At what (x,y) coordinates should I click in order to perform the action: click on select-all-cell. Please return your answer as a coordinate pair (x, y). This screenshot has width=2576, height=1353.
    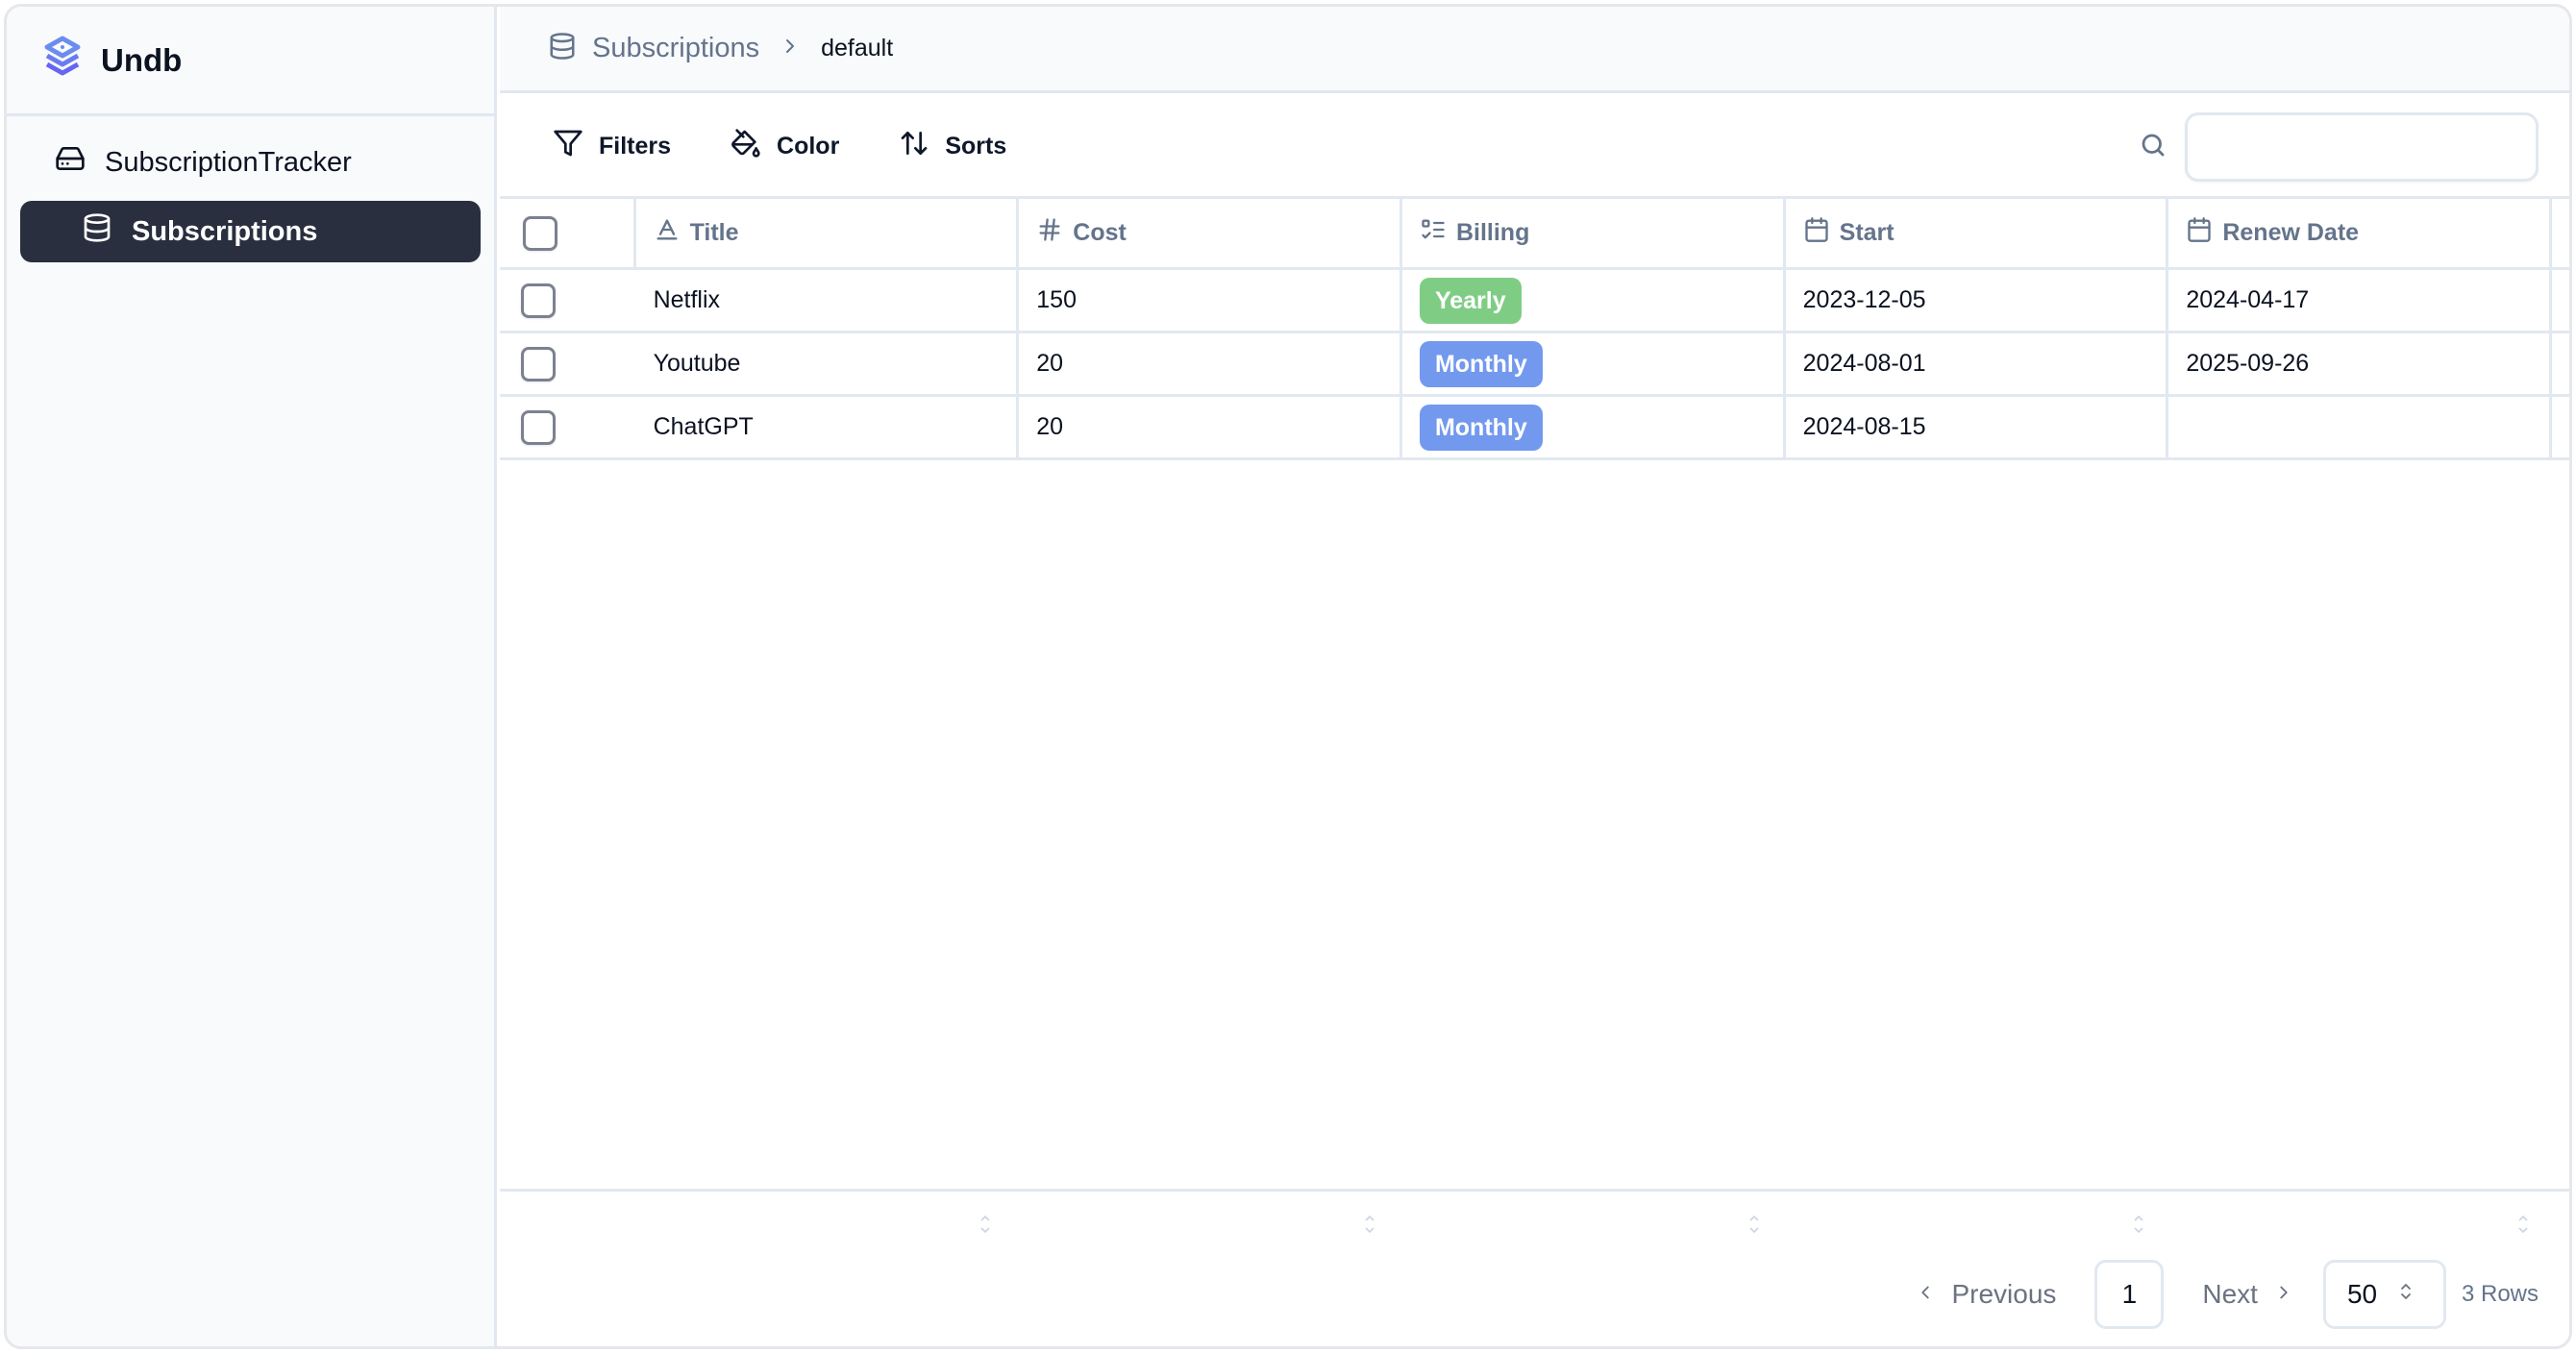
    Looking at the image, I should click on (568, 233).